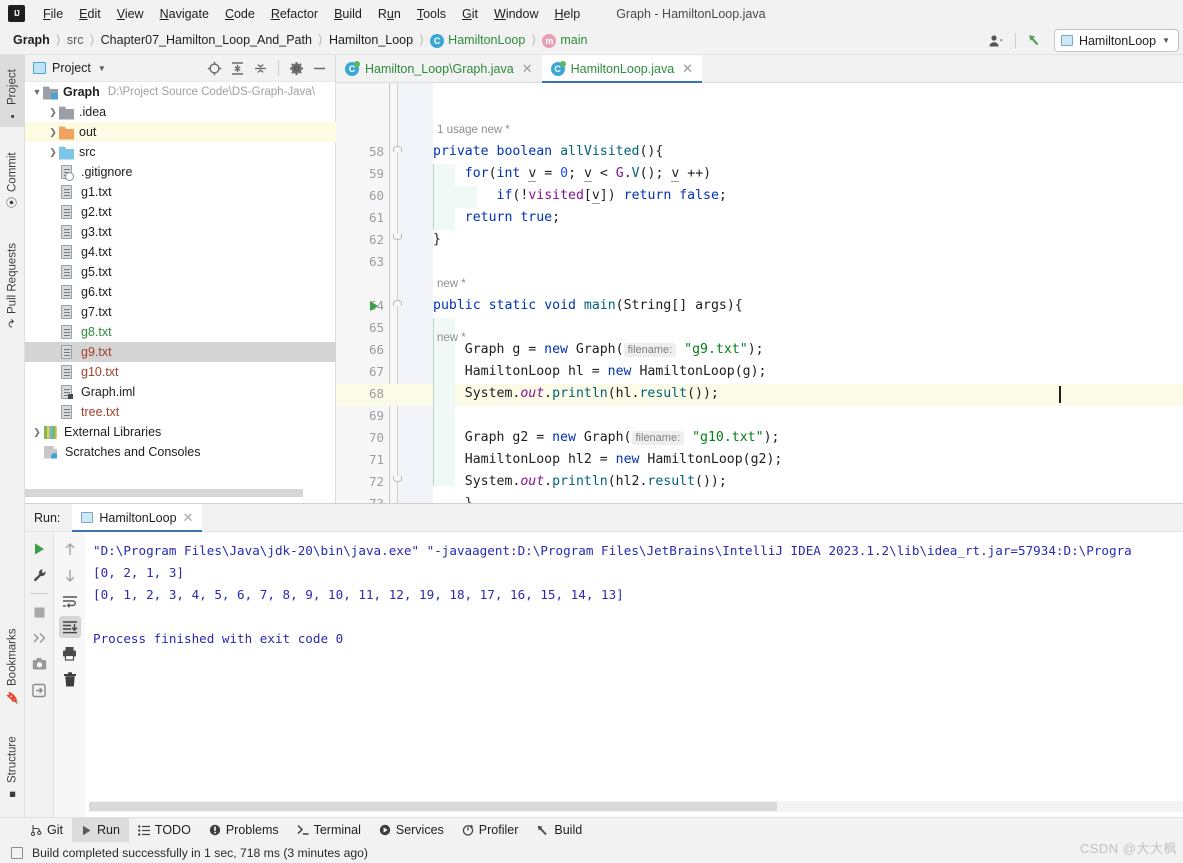  What do you see at coordinates (470, 14) in the screenshot?
I see `menu-git: Git` at bounding box center [470, 14].